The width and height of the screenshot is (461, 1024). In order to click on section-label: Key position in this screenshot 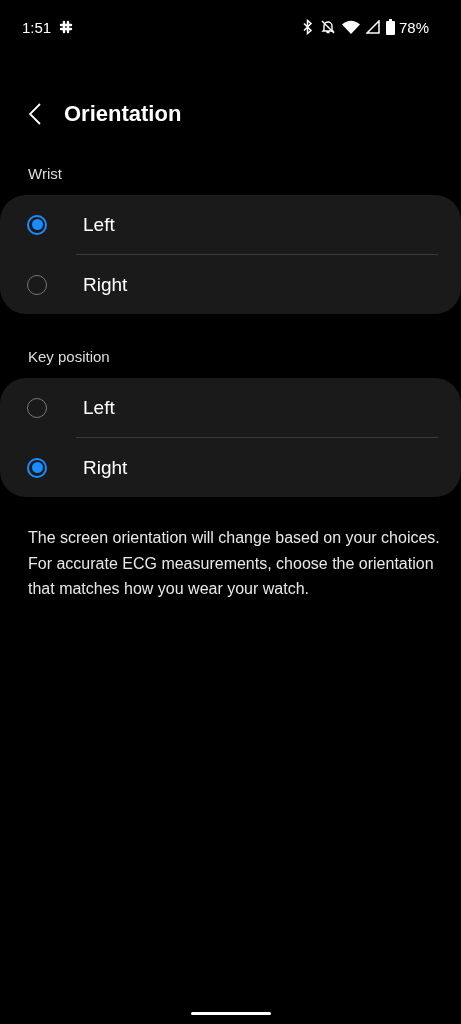, I will do `click(69, 357)`.